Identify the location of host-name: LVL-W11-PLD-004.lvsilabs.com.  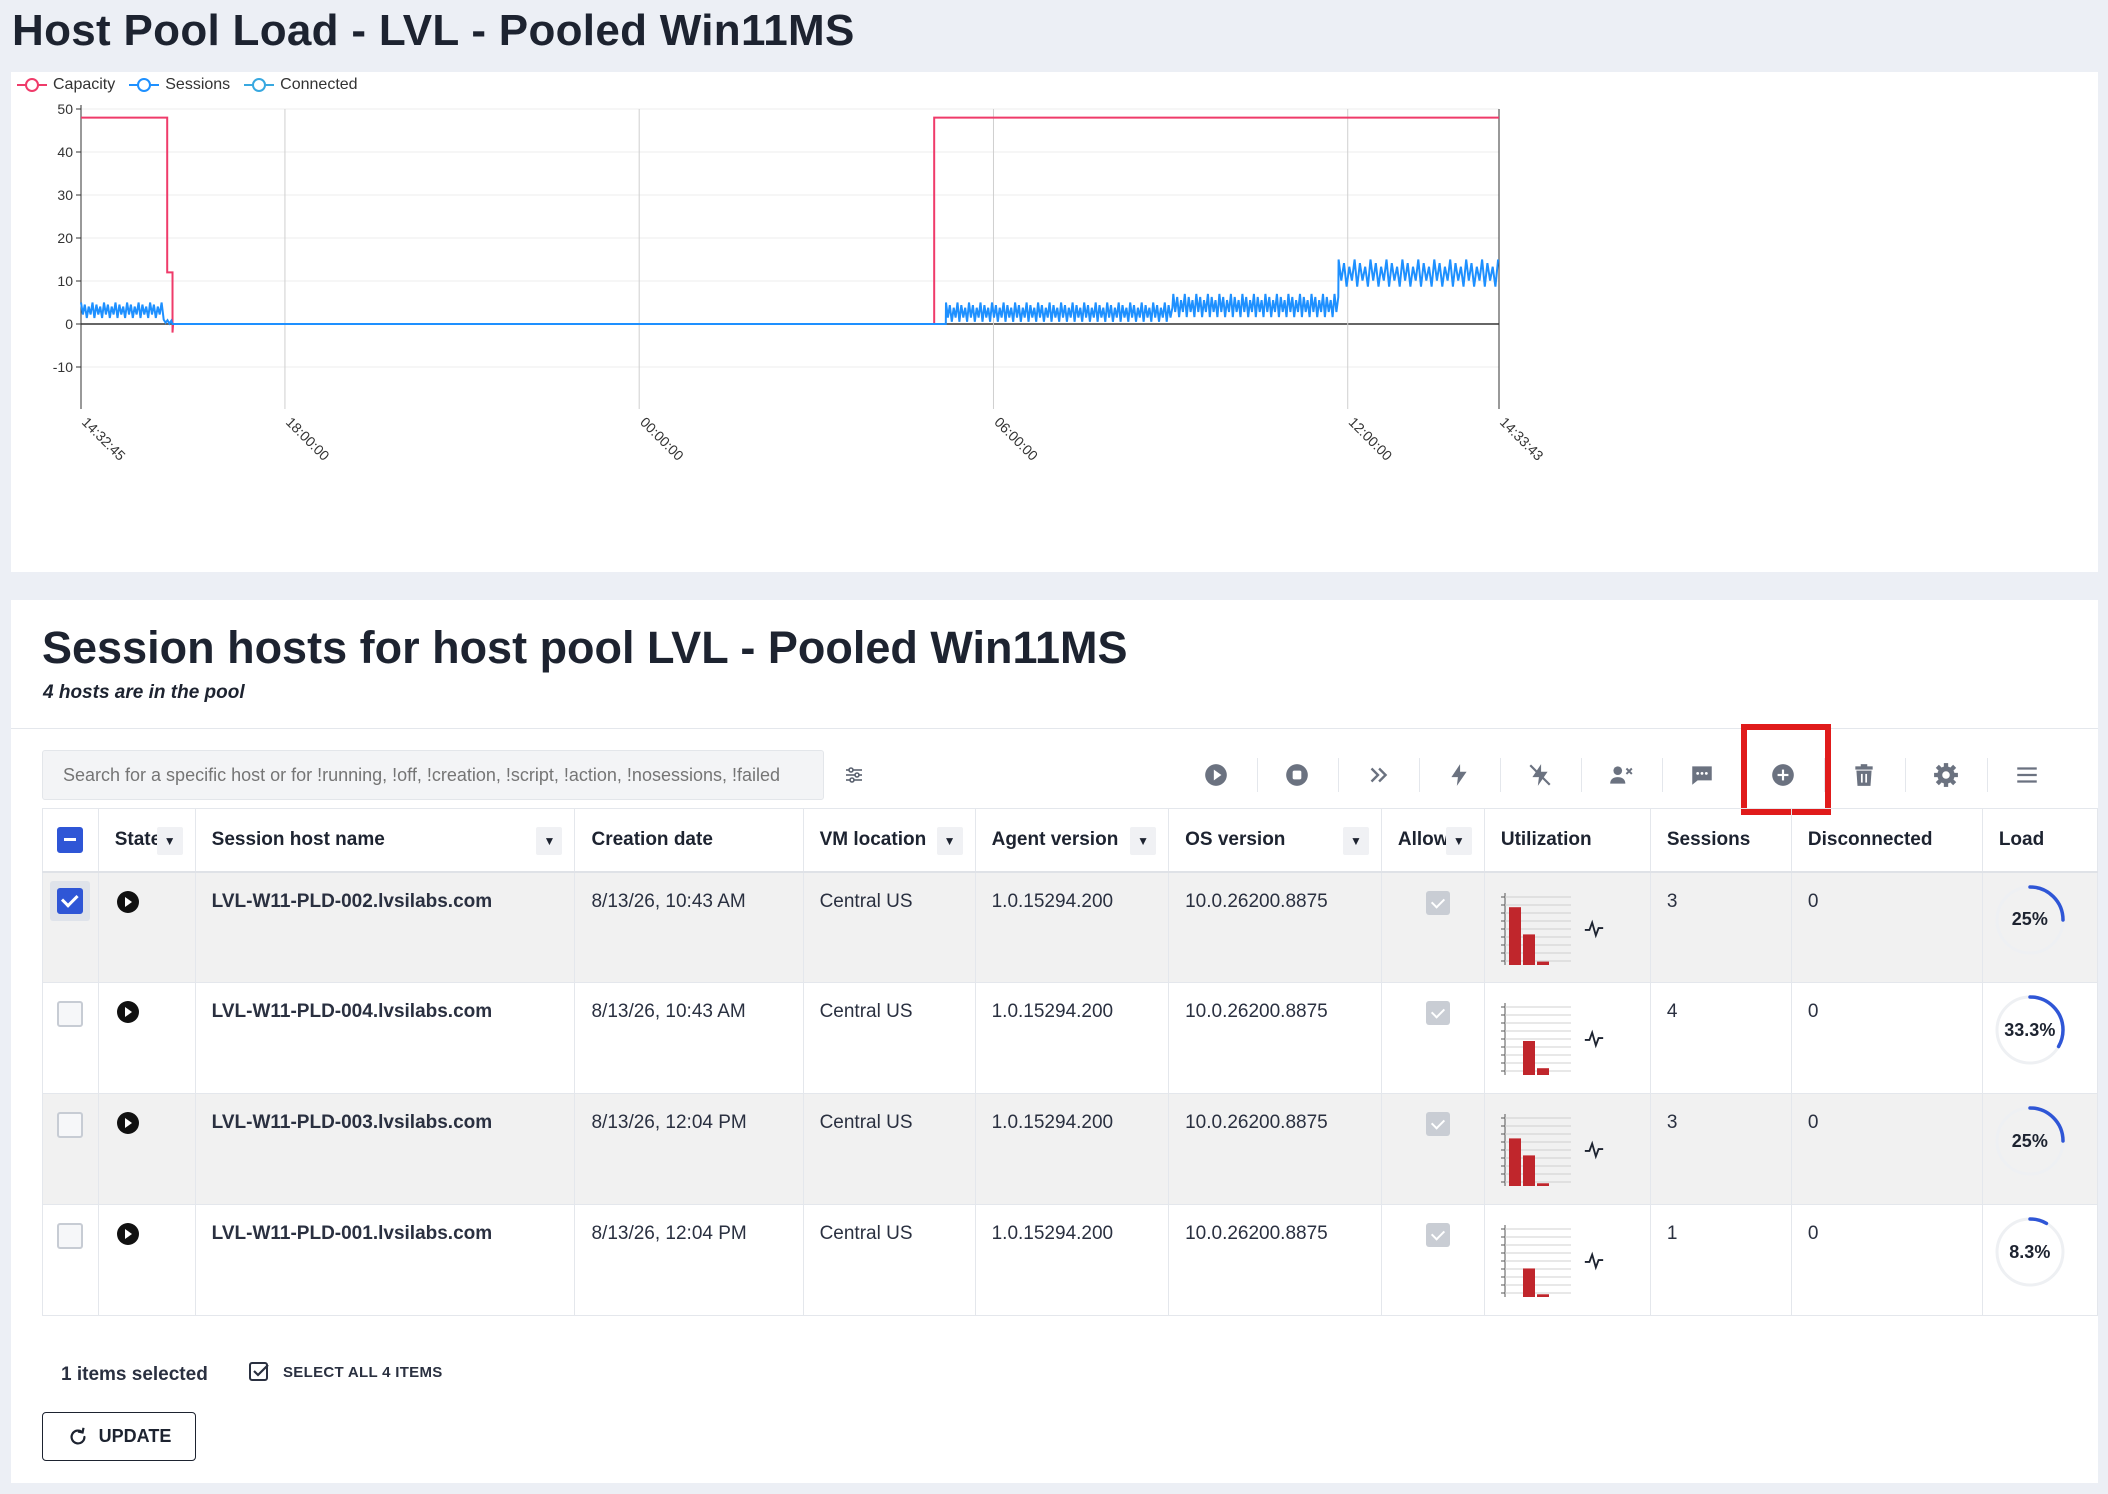
(385, 1038).